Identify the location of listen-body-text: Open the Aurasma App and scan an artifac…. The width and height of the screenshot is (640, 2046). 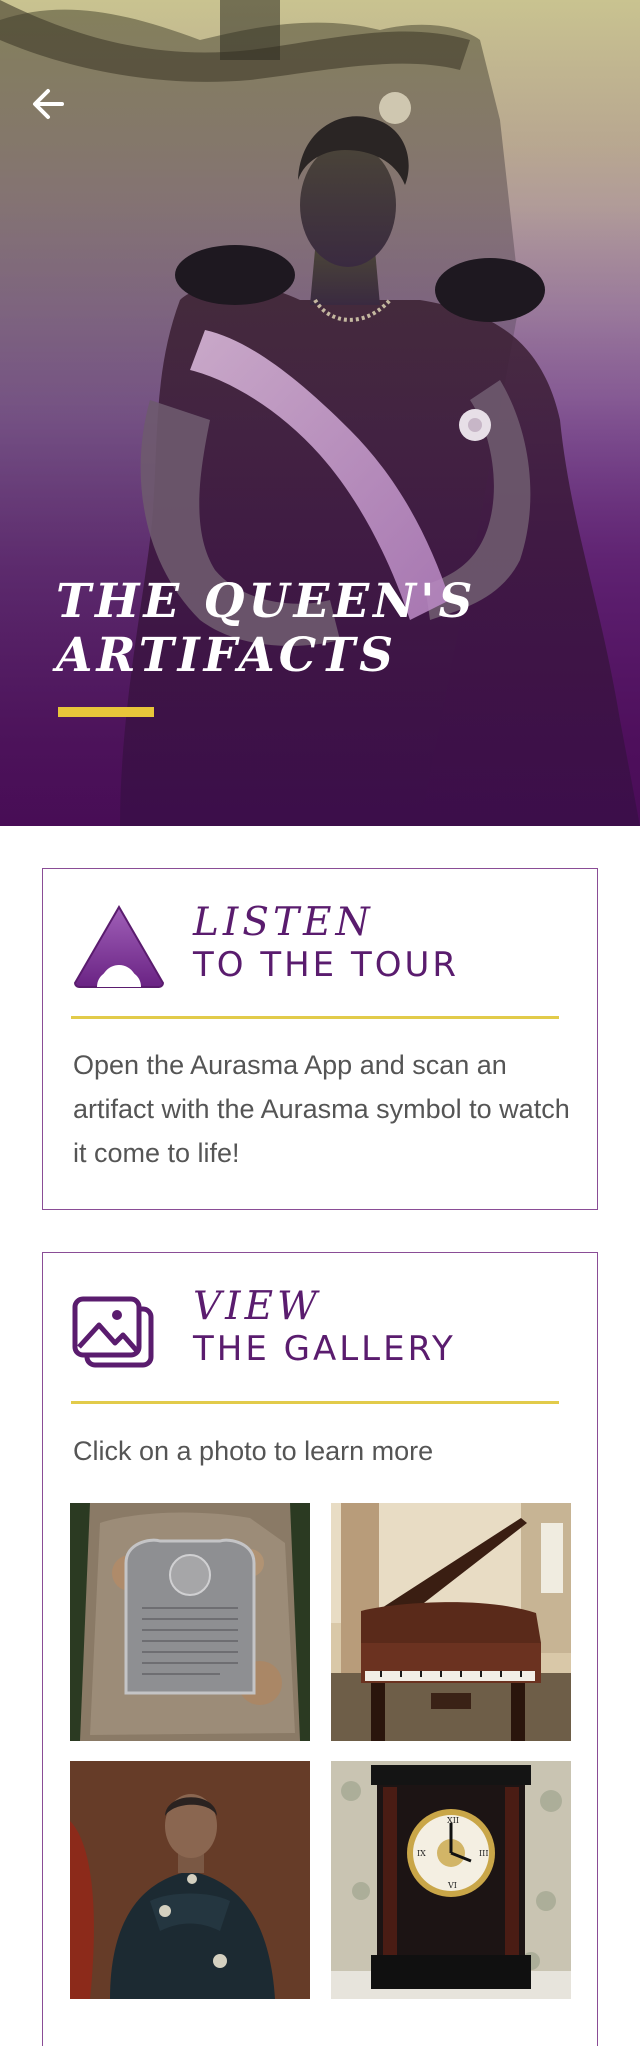
(321, 1109).